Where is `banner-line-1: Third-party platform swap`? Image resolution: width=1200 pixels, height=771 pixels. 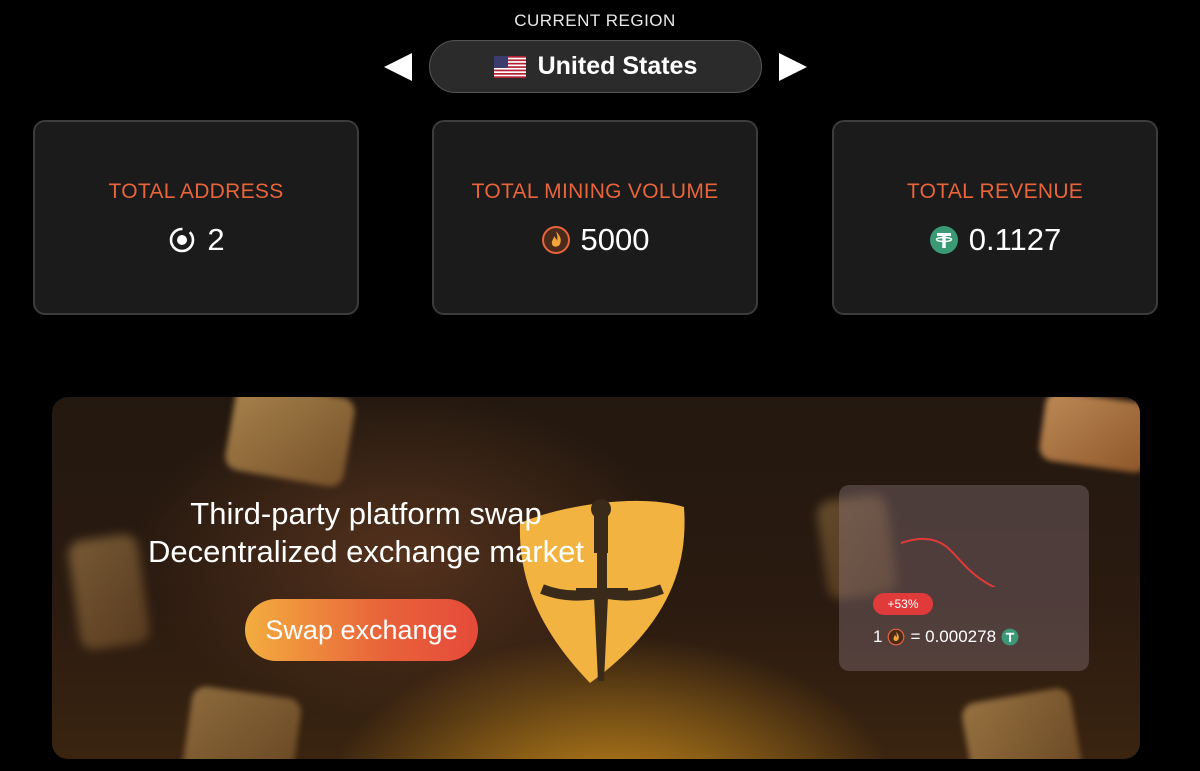
banner-line-1: Third-party platform swap is located at coordinates (366, 513).